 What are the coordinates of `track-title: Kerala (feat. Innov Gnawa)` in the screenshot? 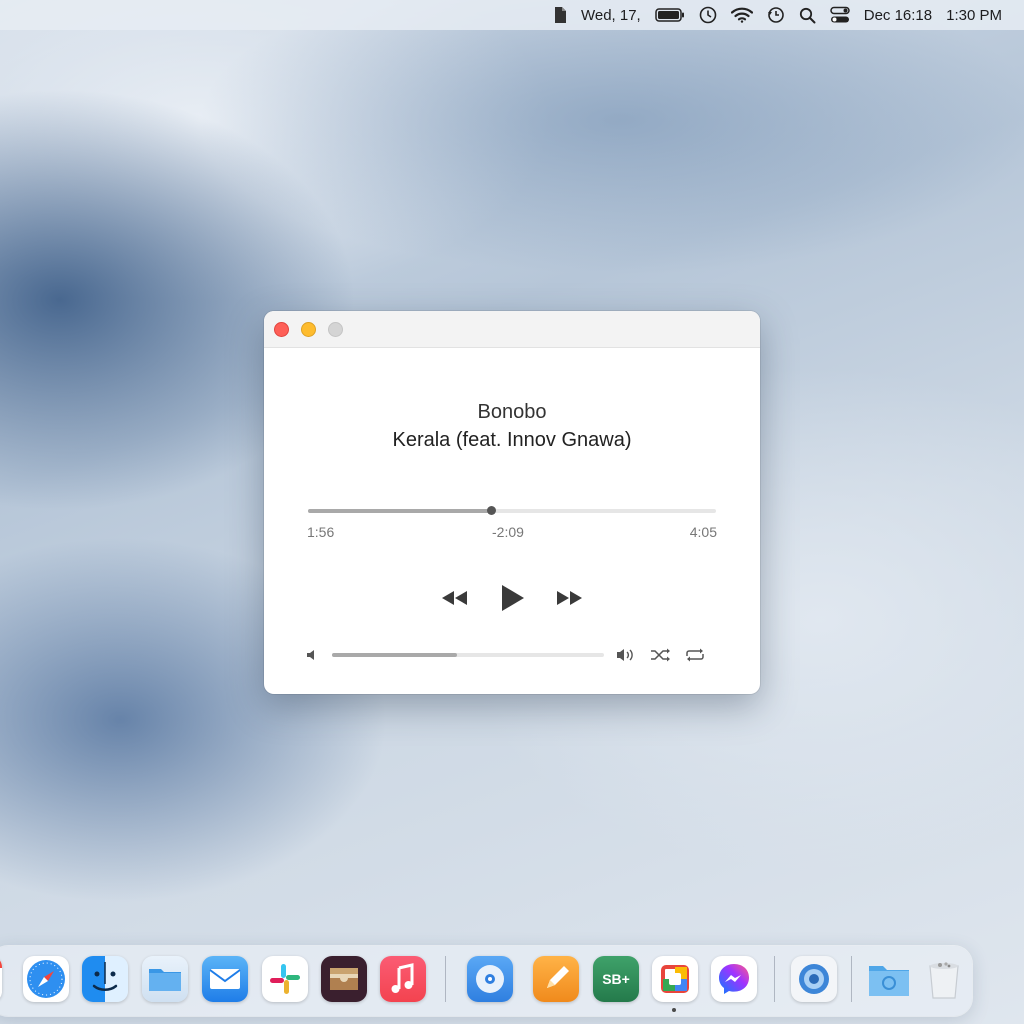 It's located at (512, 440).